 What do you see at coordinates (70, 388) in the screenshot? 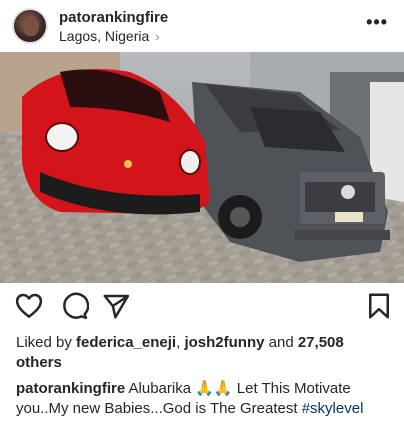
I see `caption-username: patorankingfire` at bounding box center [70, 388].